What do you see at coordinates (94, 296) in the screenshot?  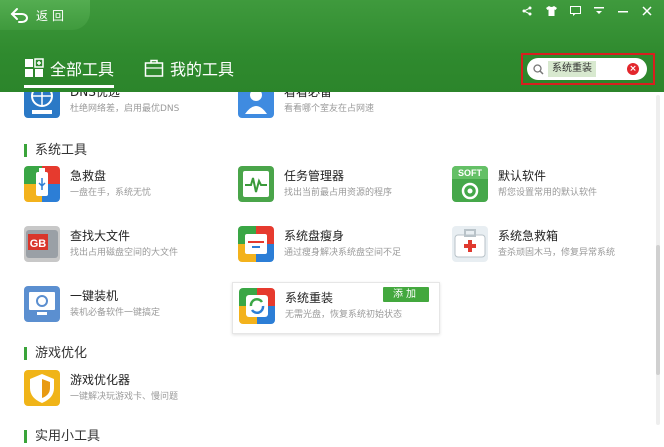 I see `tool-name: 一键装机` at bounding box center [94, 296].